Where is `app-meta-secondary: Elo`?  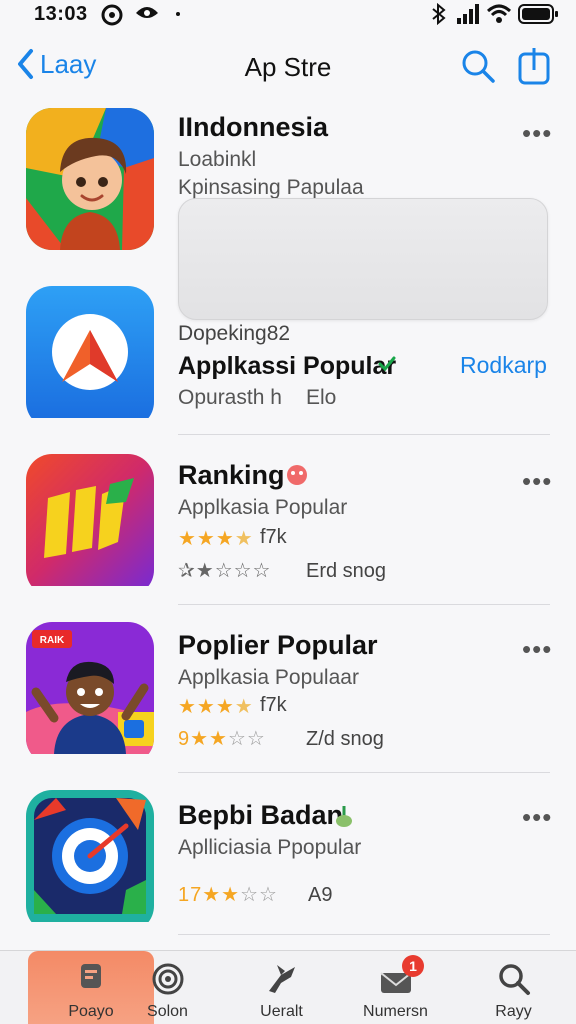
app-meta-secondary: Elo is located at coordinates (321, 397).